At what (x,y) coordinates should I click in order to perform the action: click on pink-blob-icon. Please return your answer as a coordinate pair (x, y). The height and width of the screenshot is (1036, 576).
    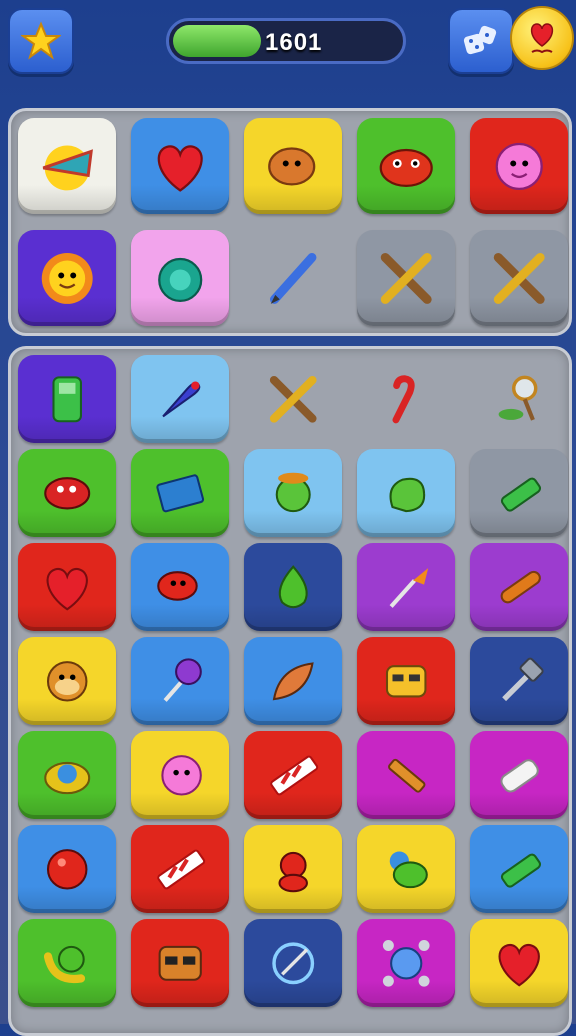
    Looking at the image, I should click on (519, 166).